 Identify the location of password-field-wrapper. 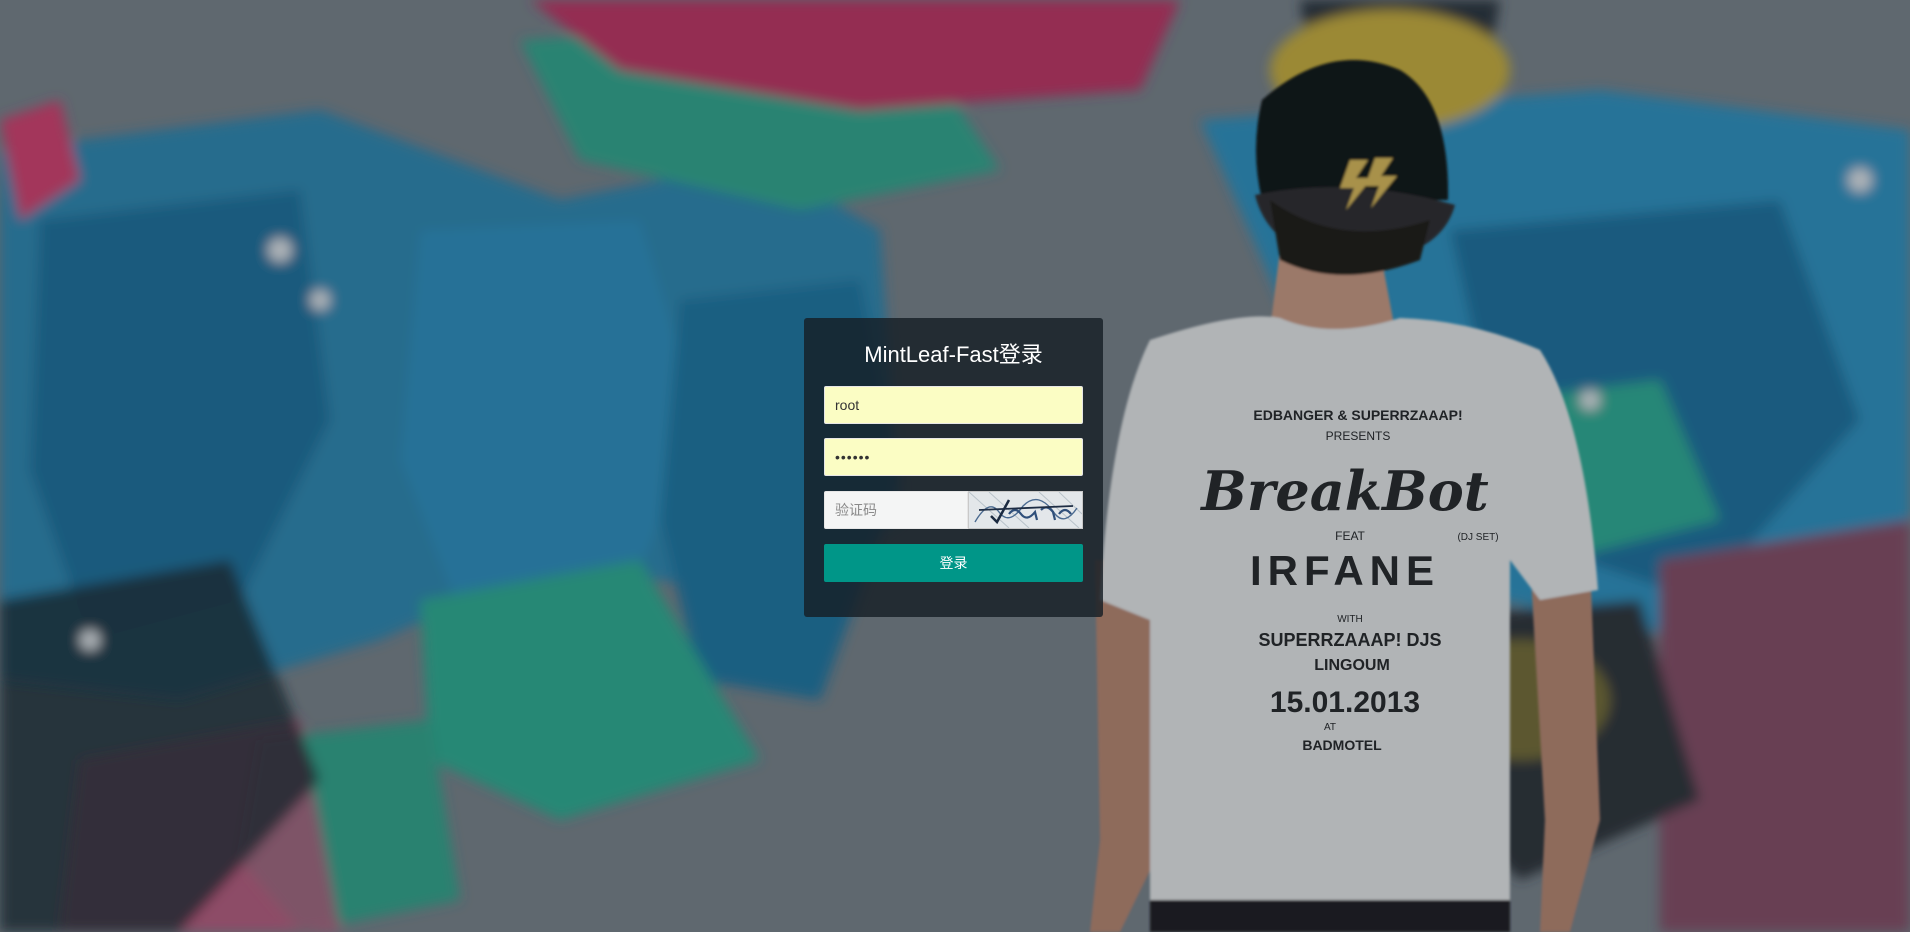
(953, 457).